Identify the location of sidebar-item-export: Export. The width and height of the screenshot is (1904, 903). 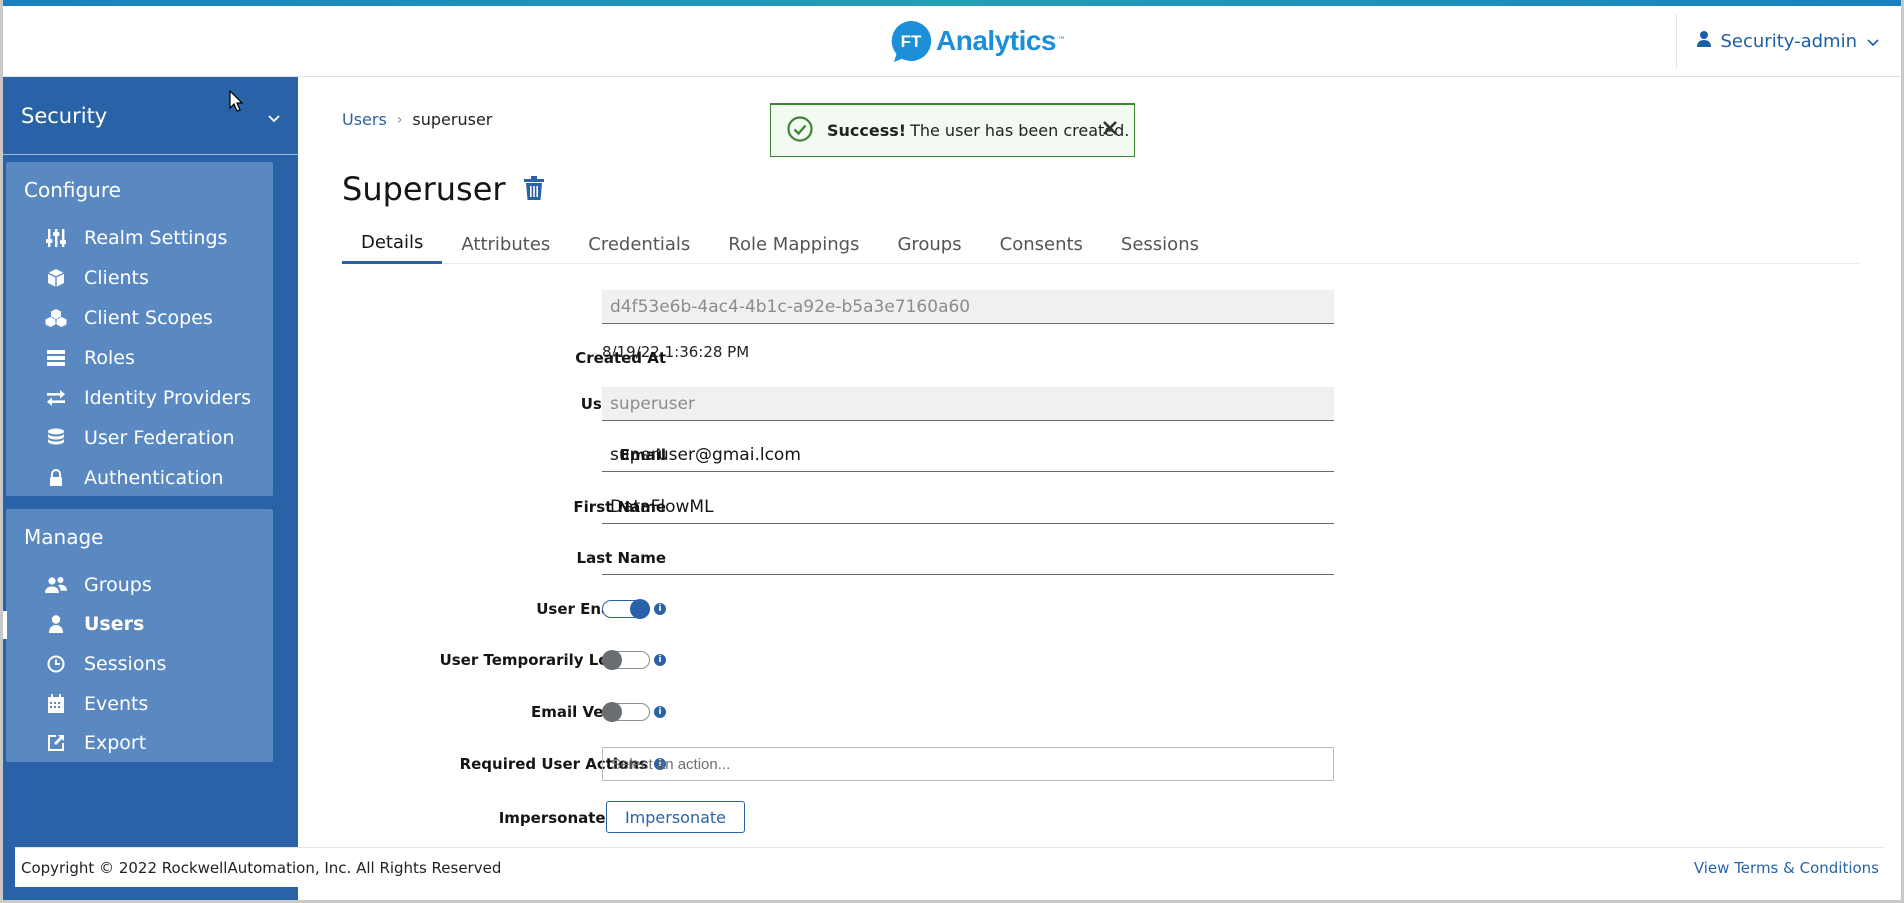
(139, 743).